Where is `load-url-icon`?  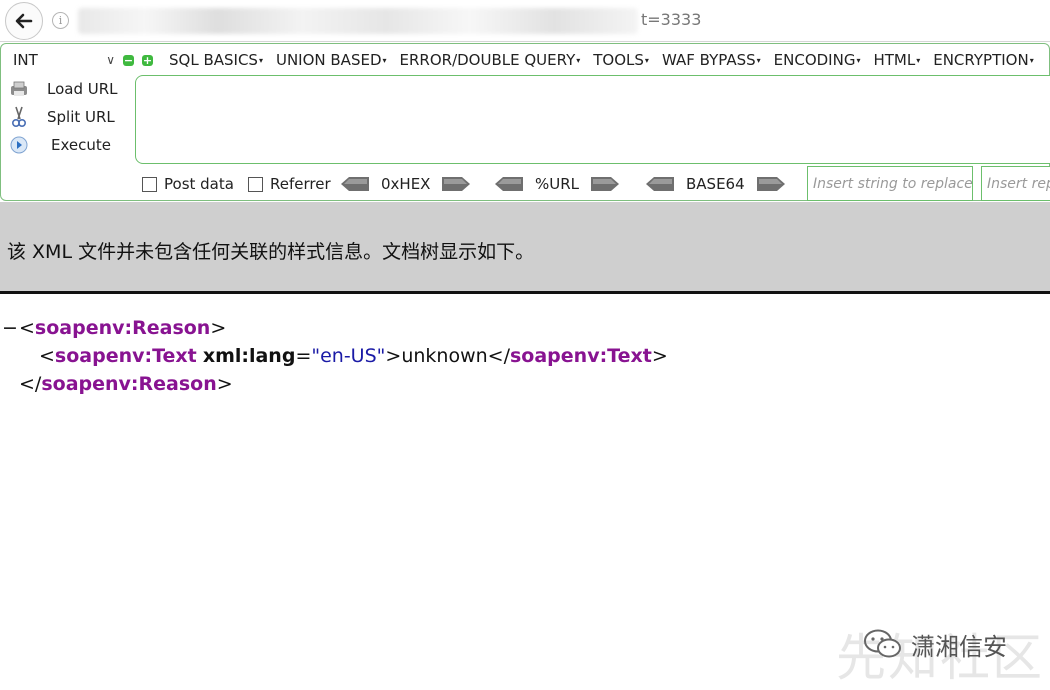 load-url-icon is located at coordinates (19, 89).